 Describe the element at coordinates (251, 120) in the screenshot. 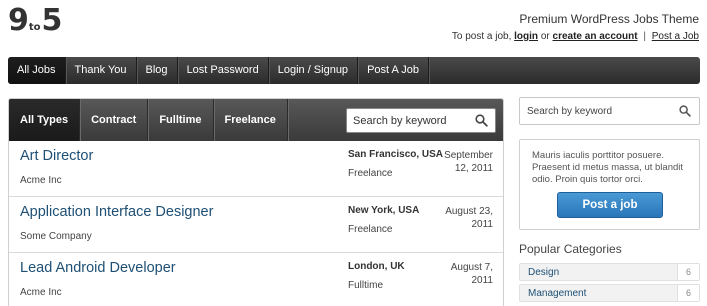

I see `filter-freelance: Freelance` at that location.